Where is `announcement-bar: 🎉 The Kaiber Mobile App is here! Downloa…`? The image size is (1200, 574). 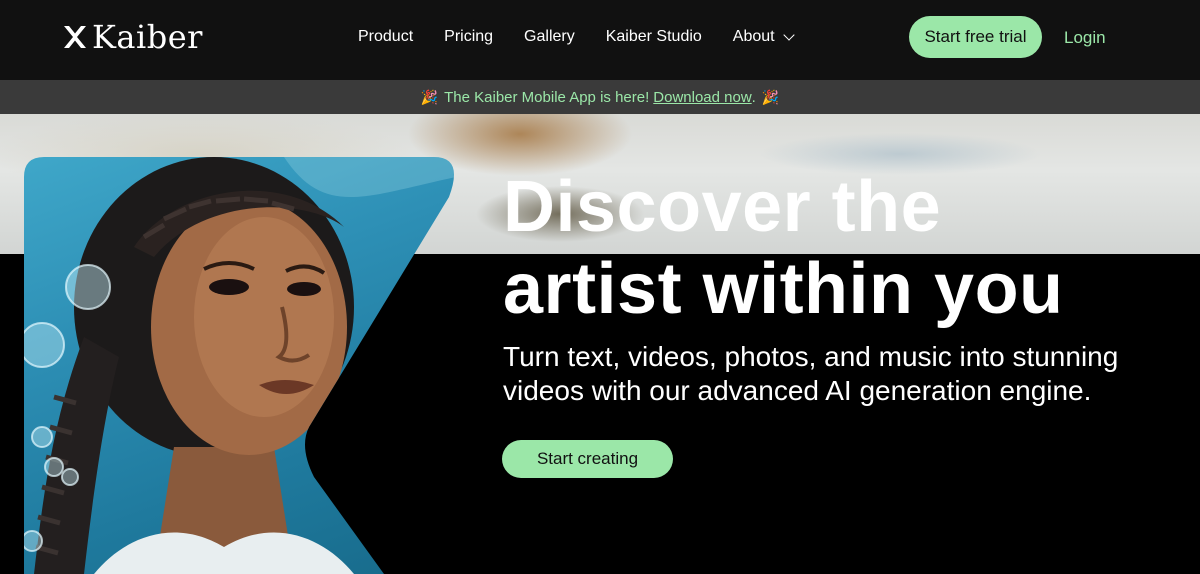
announcement-bar: 🎉 The Kaiber Mobile App is here! Downloa… is located at coordinates (600, 97).